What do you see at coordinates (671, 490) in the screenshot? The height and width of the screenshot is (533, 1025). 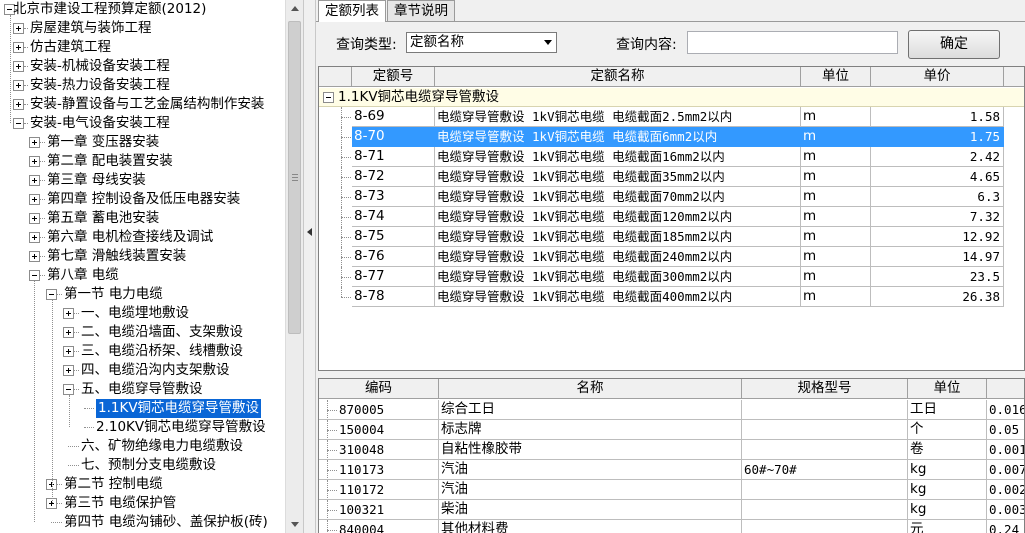 I see `material-row: 110172 汽油 kg 0.002` at bounding box center [671, 490].